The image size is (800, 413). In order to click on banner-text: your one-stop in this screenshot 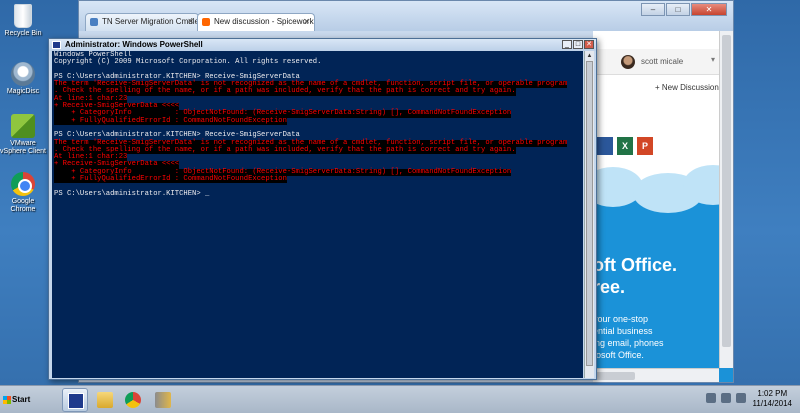, I will do `click(621, 319)`.